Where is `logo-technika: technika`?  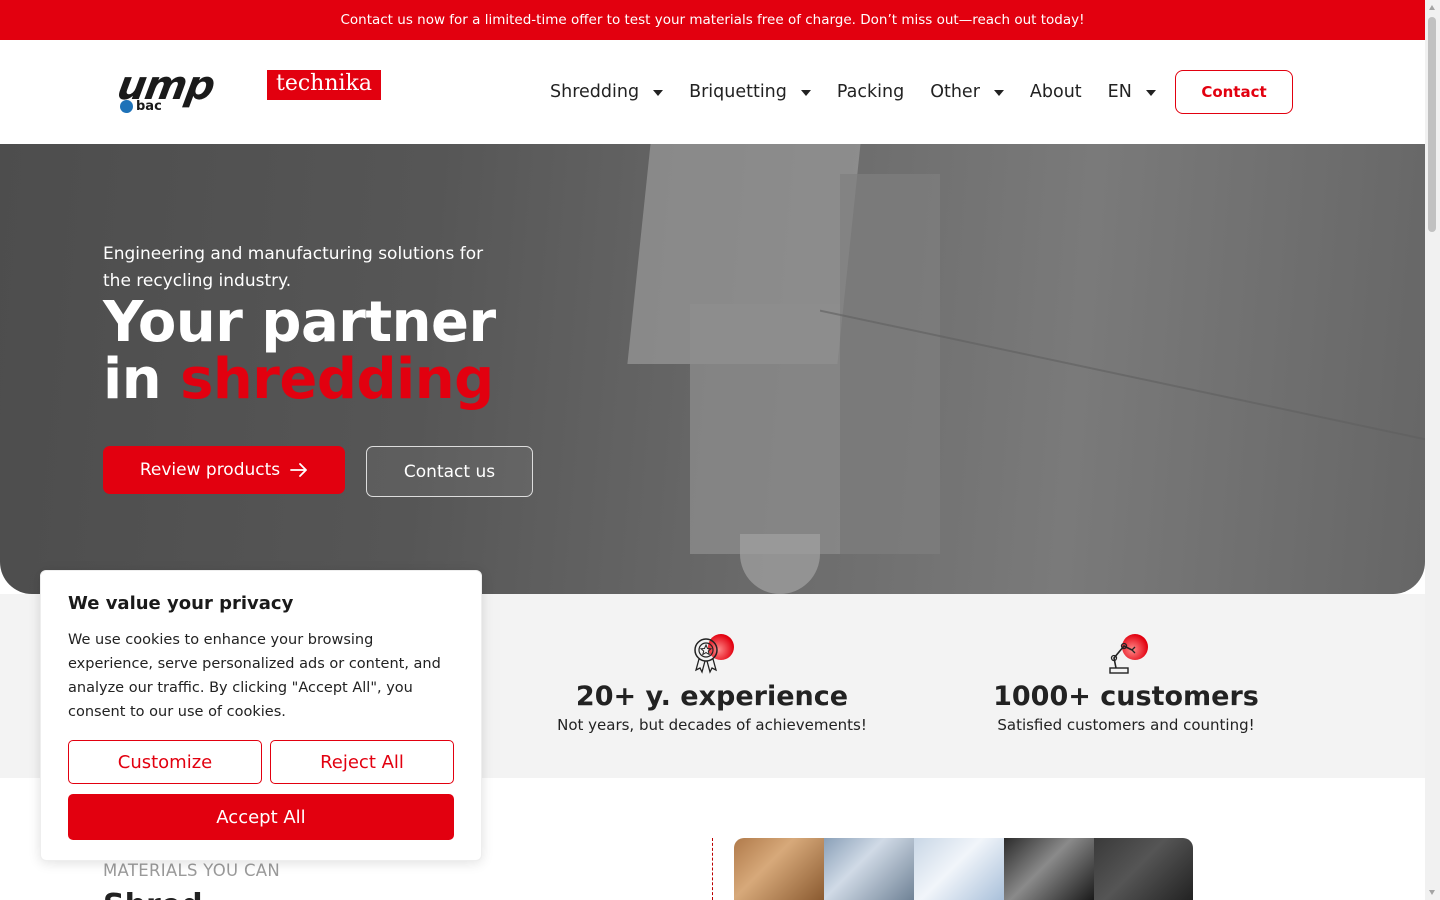 logo-technika: technika is located at coordinates (324, 85).